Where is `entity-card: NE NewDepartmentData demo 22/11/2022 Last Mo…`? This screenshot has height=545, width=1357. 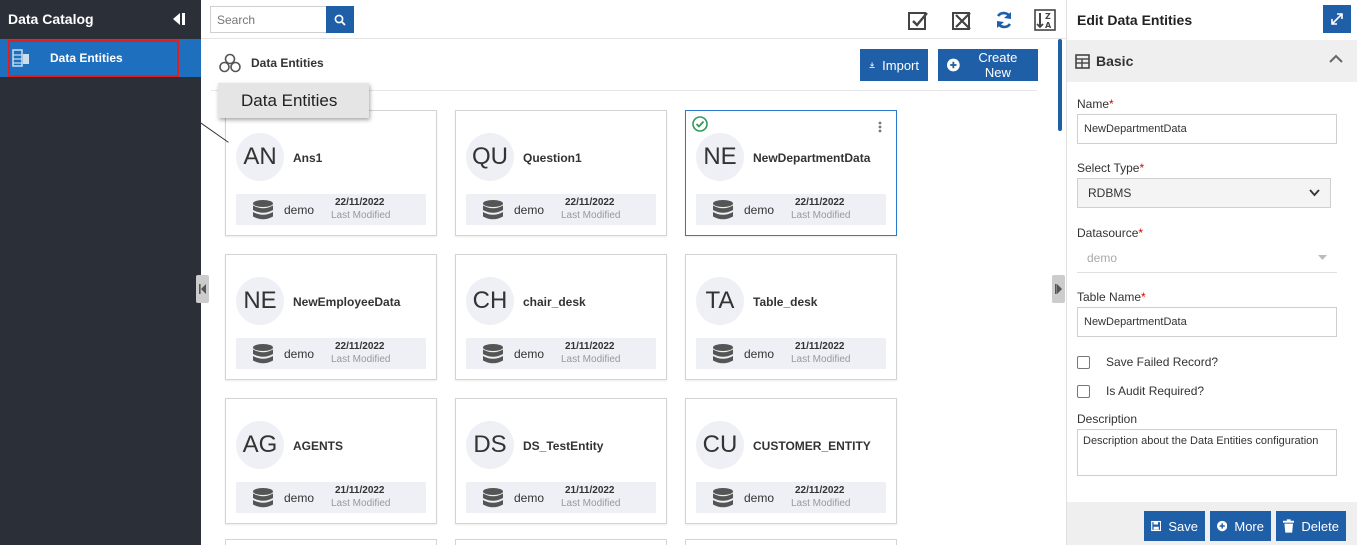
entity-card: NE NewDepartmentData demo 22/11/2022 Last Mo… is located at coordinates (791, 173).